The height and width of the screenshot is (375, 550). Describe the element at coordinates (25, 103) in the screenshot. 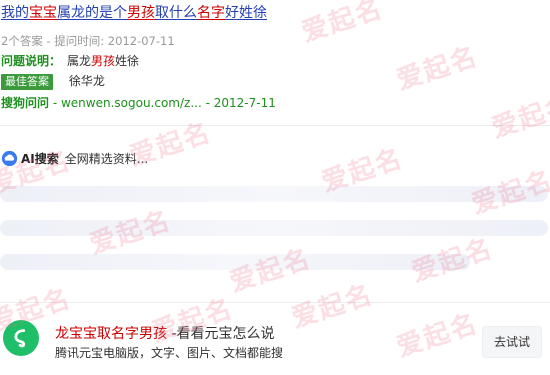

I see `source-name: 搜狗问问` at that location.